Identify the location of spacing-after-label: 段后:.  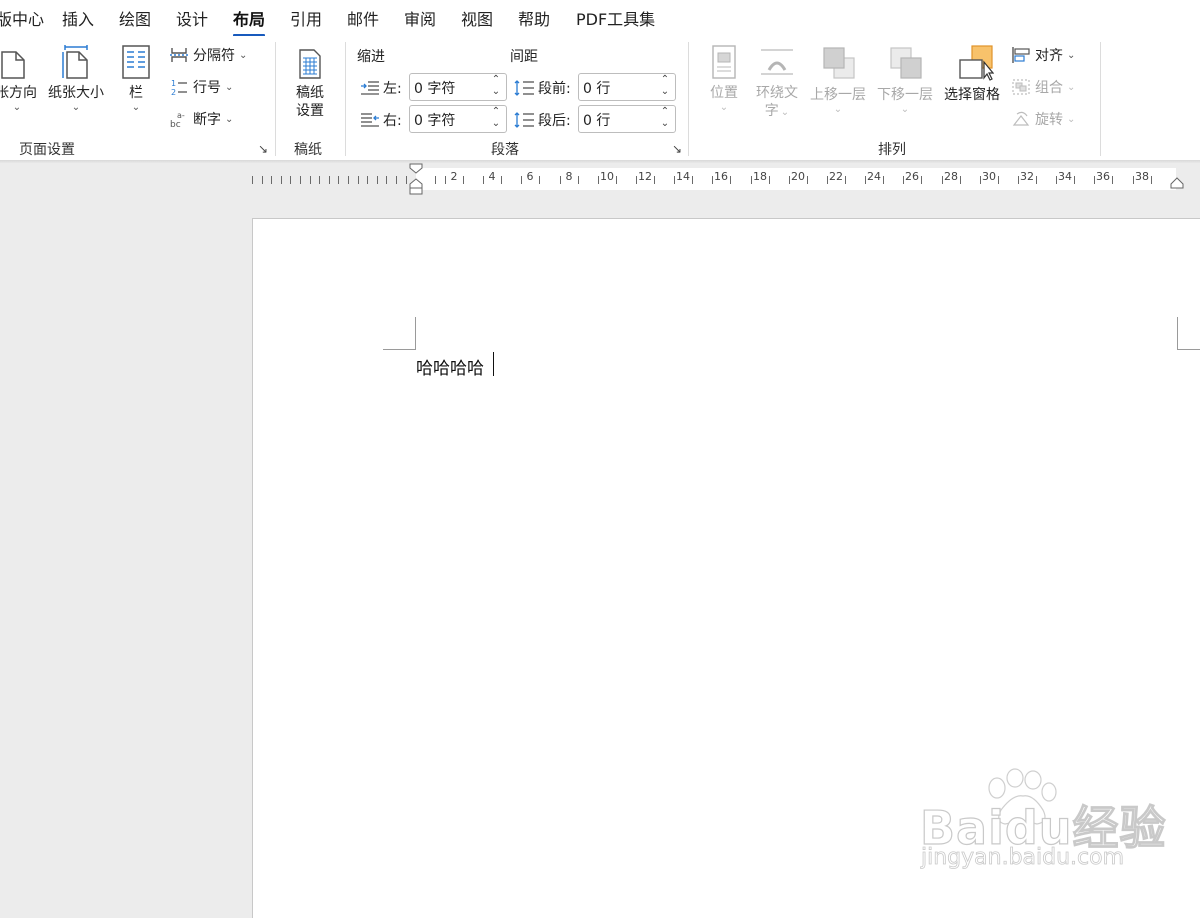
(542, 120).